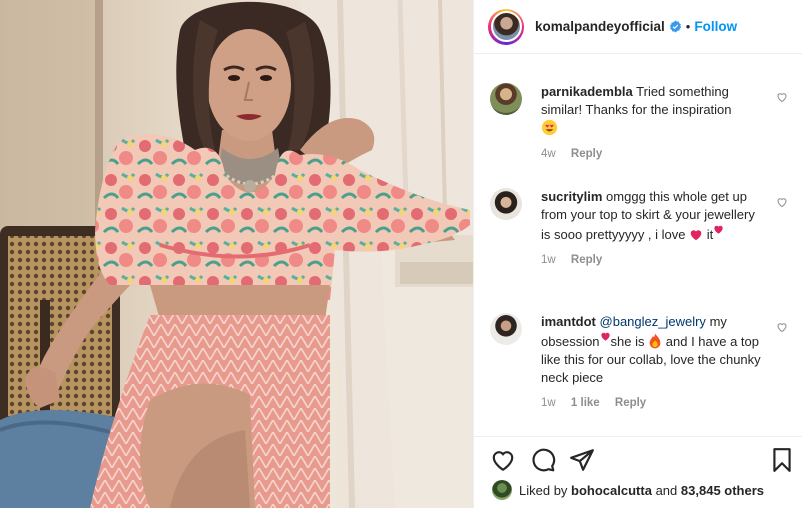  What do you see at coordinates (543, 460) in the screenshot?
I see `comment-bubble-icon` at bounding box center [543, 460].